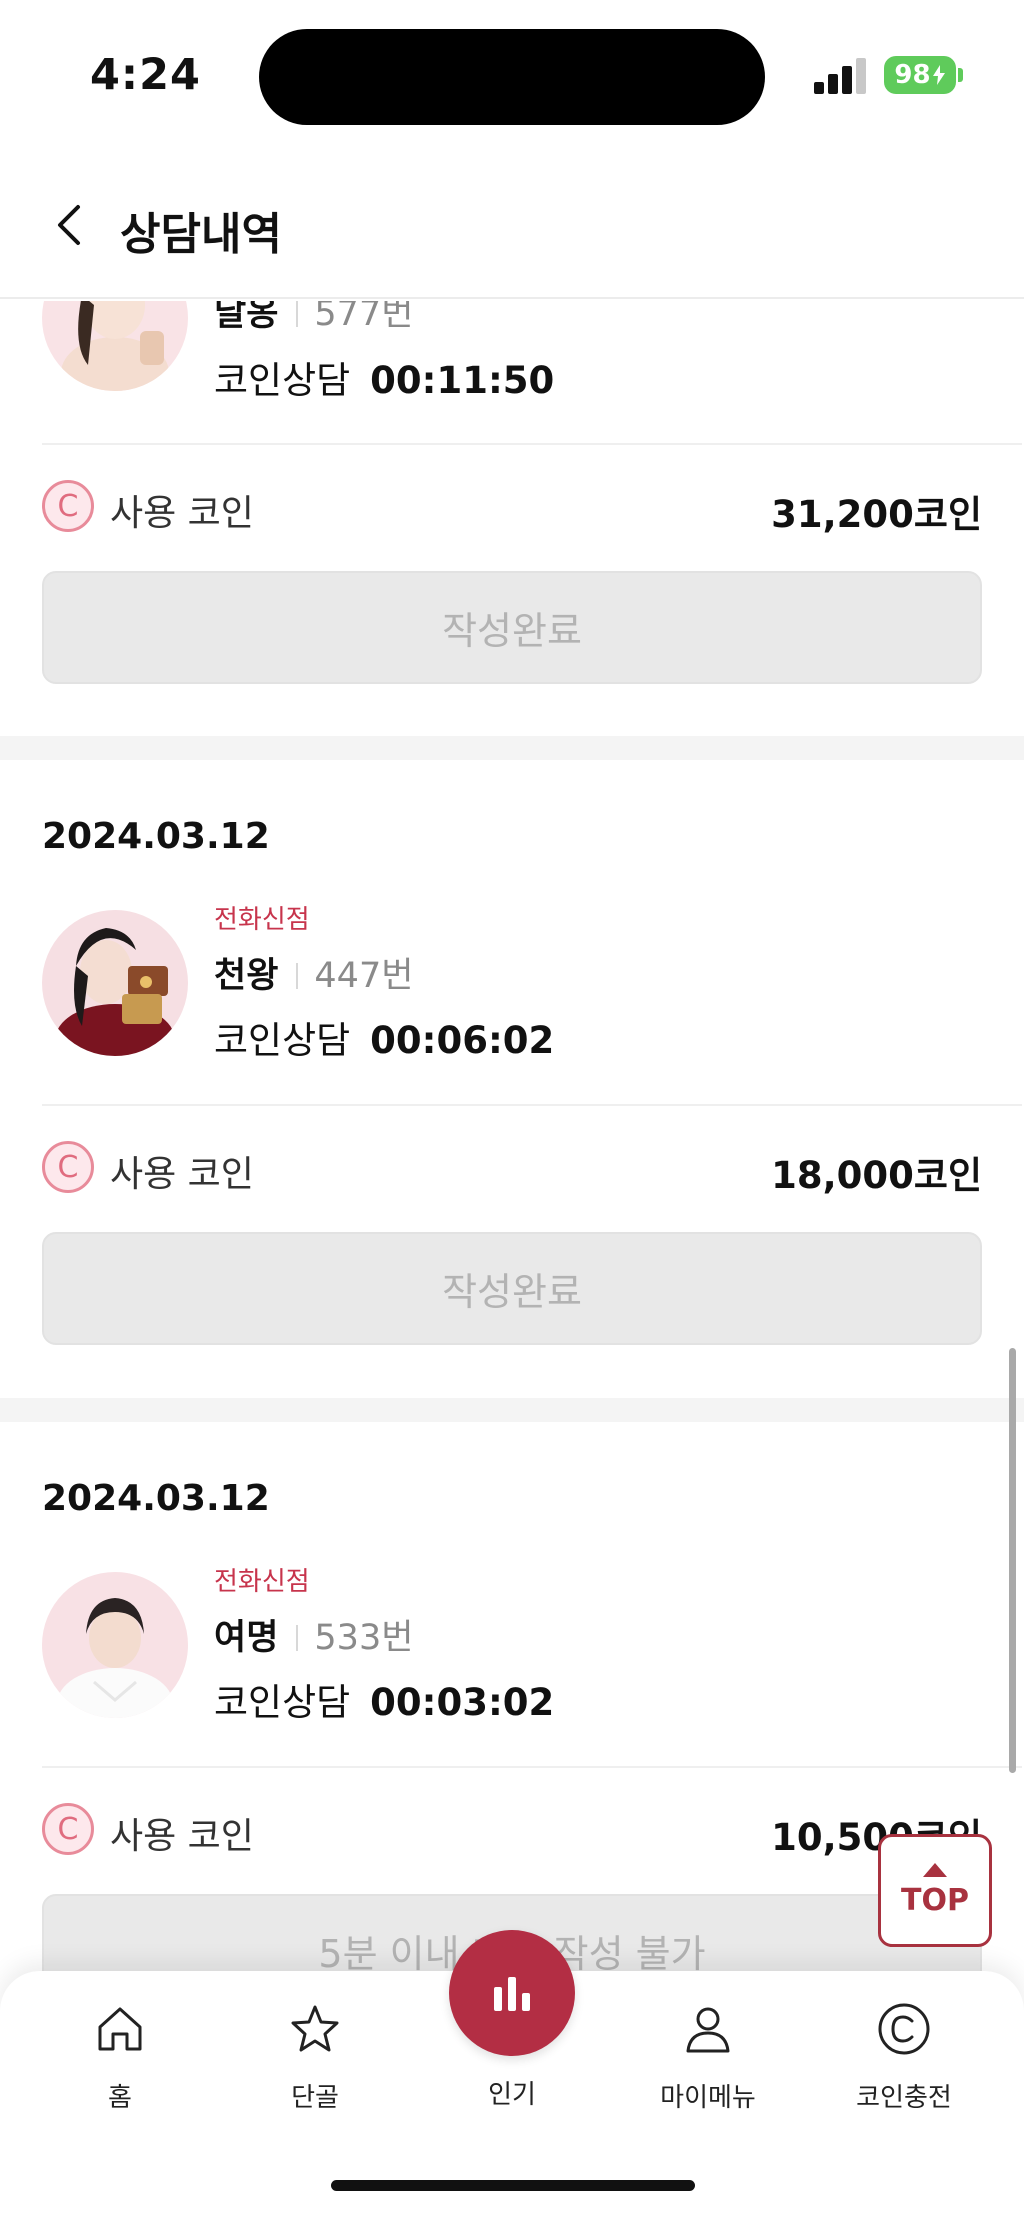  I want to click on dynamic-island, so click(512, 77).